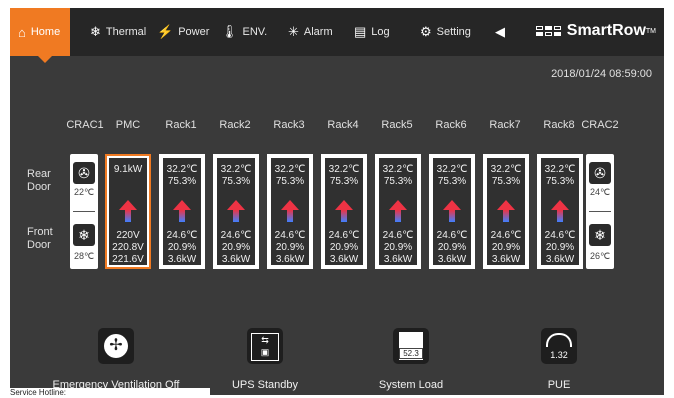 The width and height of the screenshot is (674, 398). Describe the element at coordinates (606, 30) in the screenshot. I see `brand-name: SmartRow` at that location.